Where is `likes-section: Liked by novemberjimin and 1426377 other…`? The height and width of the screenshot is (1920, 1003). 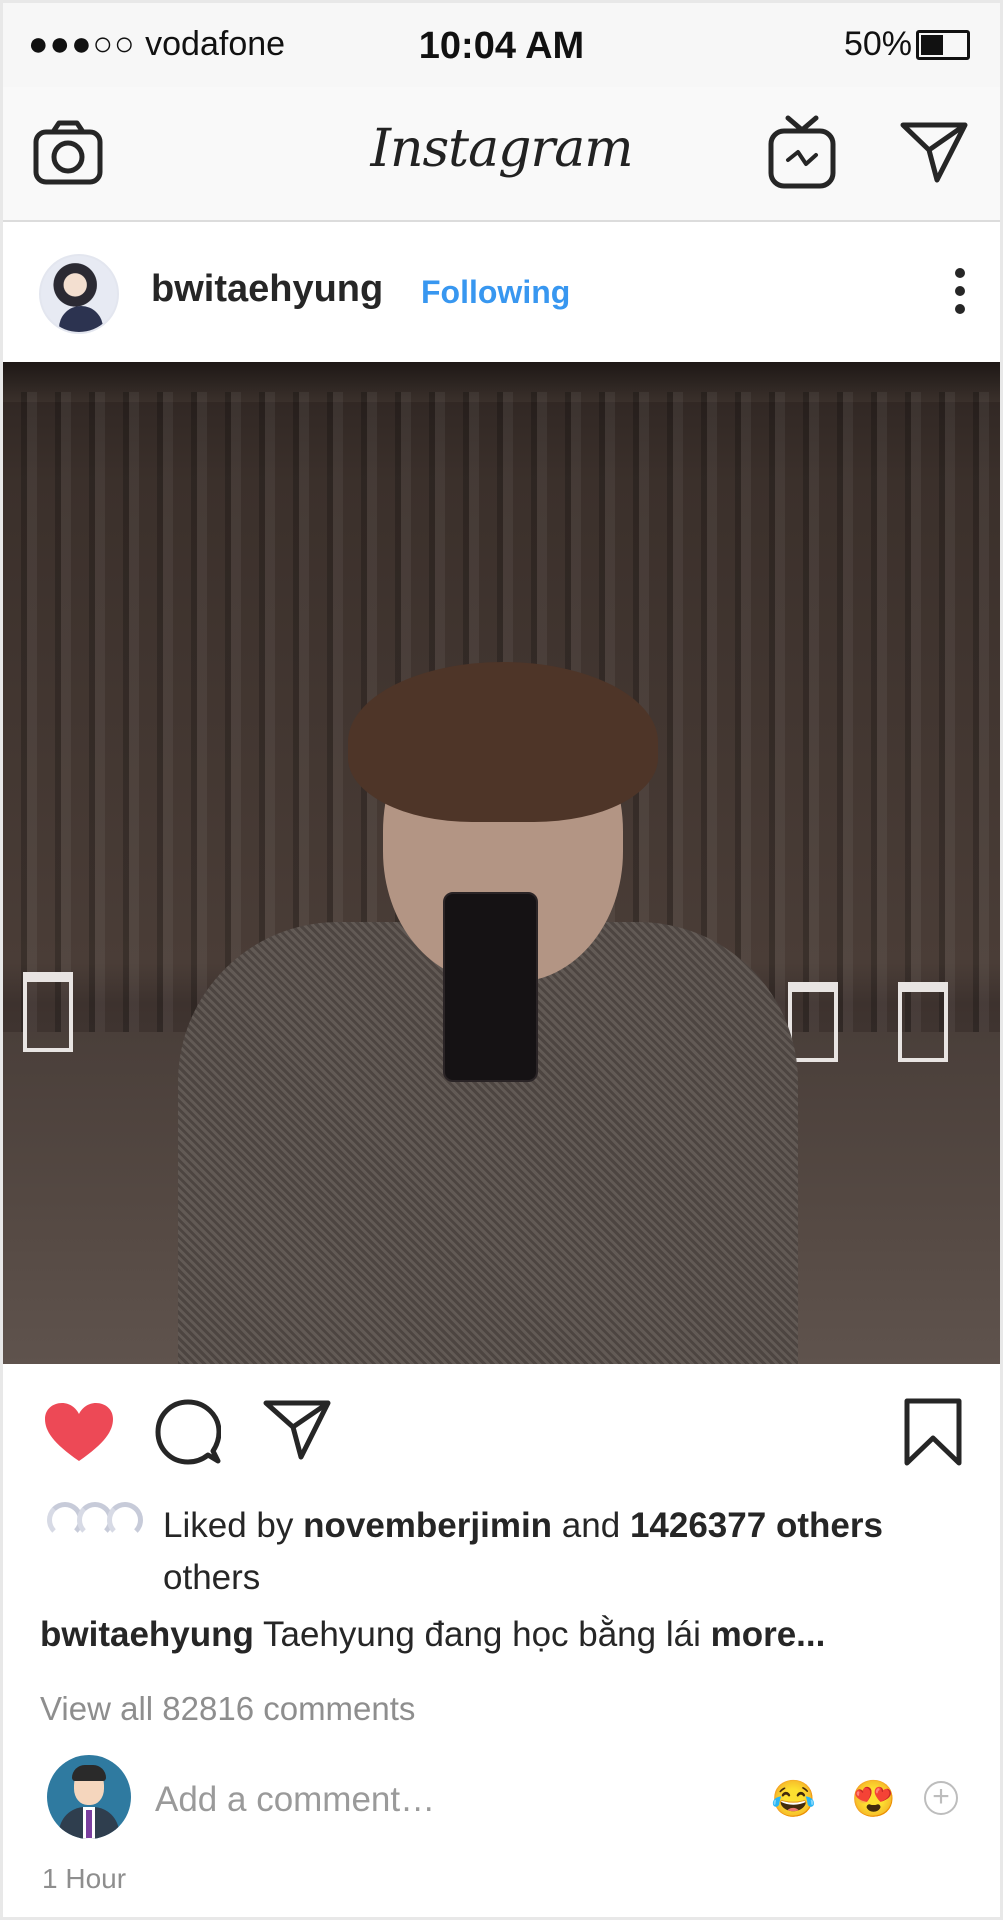 likes-section: Liked by novemberjimin and 1426377 other… is located at coordinates (501, 1549).